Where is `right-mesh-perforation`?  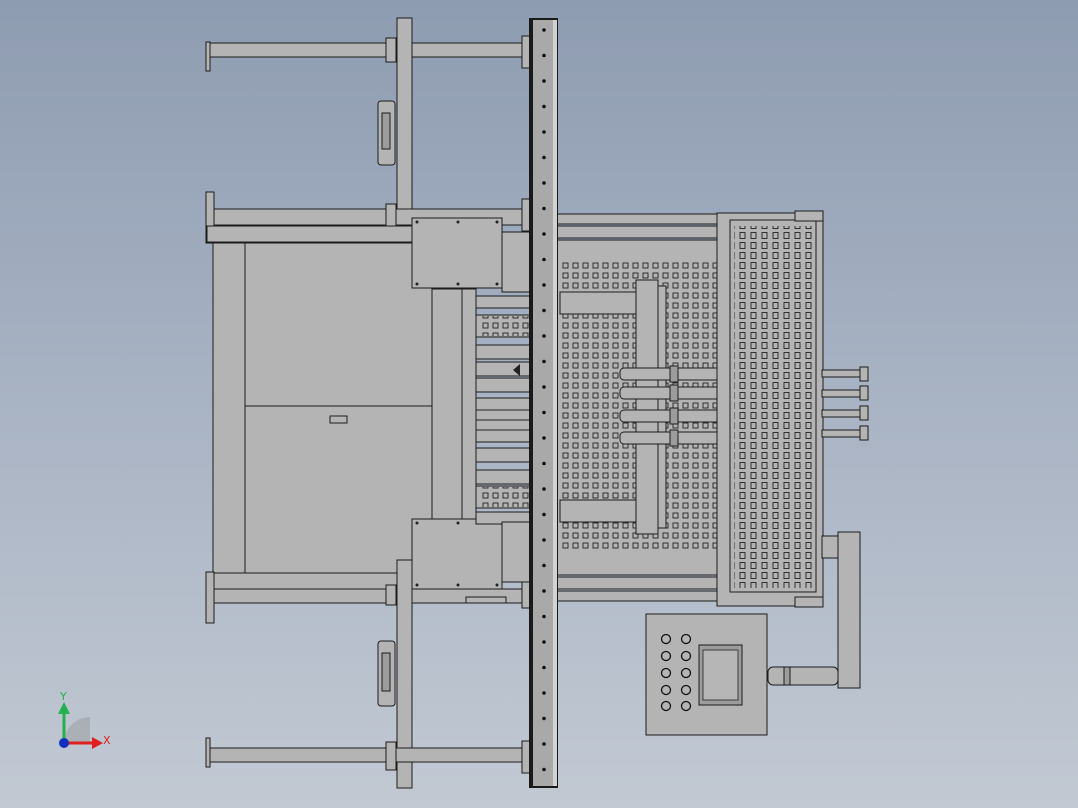 right-mesh-perforation is located at coordinates (774, 407).